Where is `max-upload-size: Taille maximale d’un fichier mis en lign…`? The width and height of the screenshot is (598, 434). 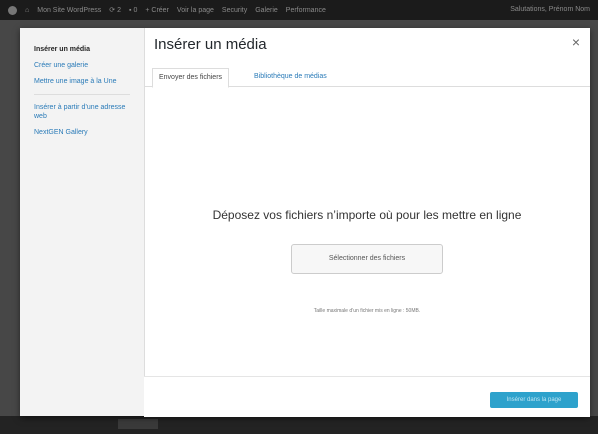
max-upload-size: Taille maximale d’un fichier mis en lign… is located at coordinates (367, 311).